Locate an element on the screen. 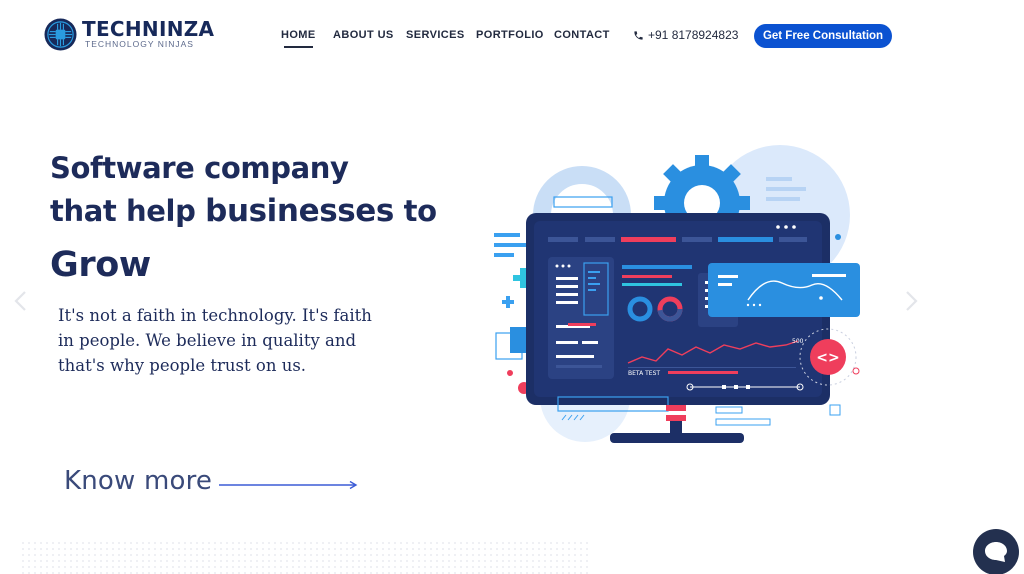 This screenshot has height=574, width=1024. headline-line-2a: that help is located at coordinates (128, 211).